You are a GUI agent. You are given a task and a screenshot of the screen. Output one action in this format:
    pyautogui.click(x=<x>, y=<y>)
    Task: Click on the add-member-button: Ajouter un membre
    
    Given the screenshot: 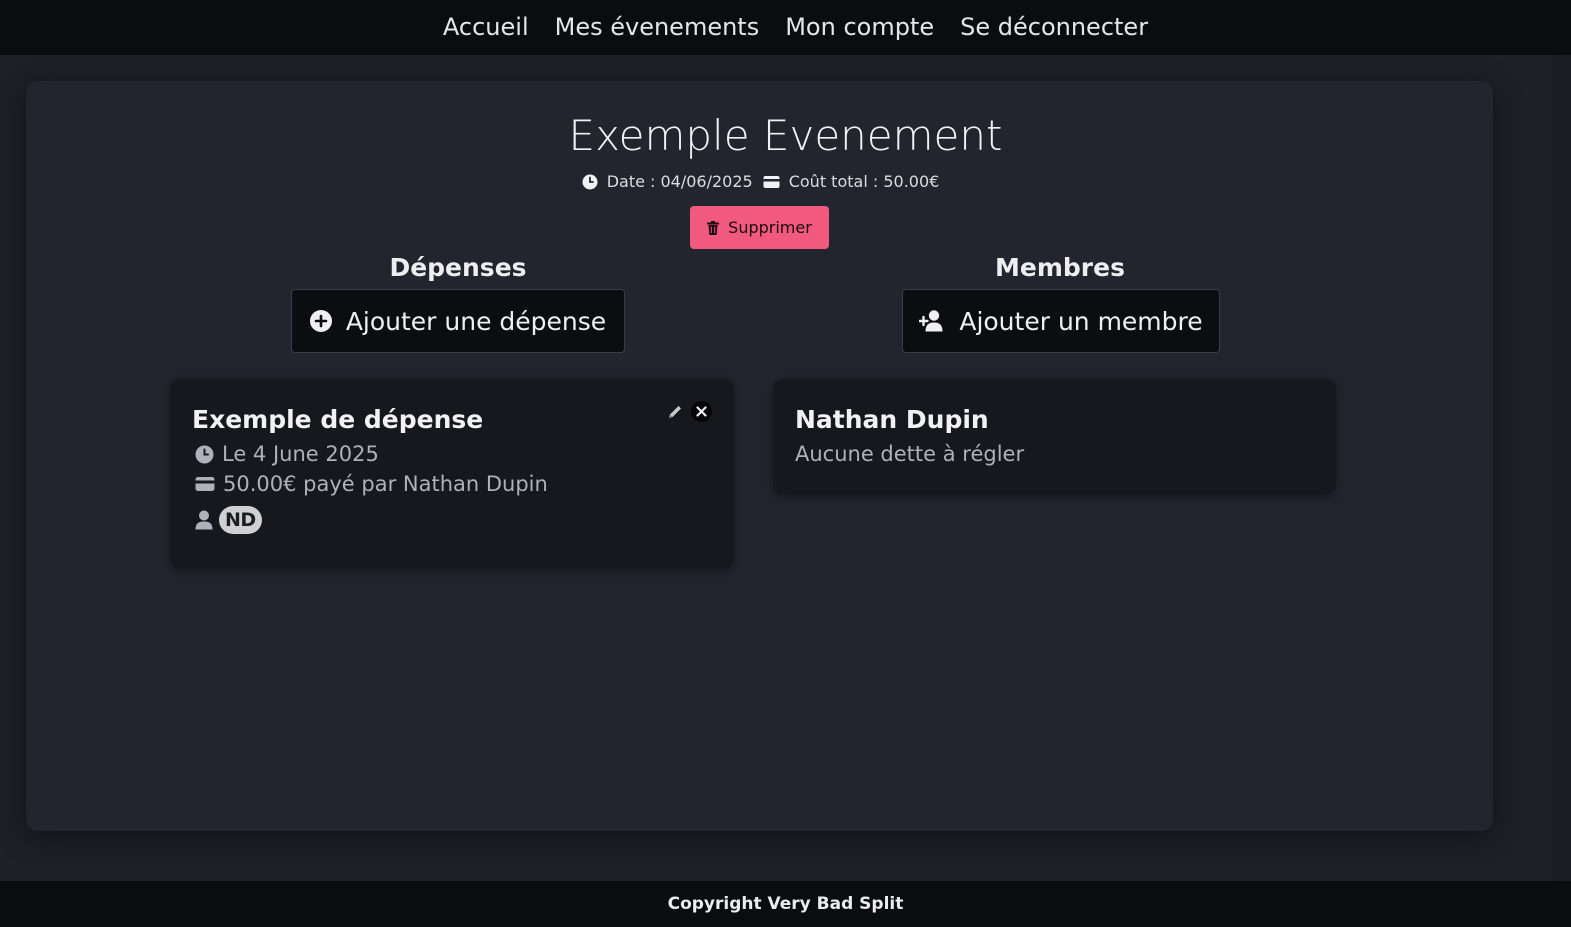 What is the action you would take?
    pyautogui.click(x=1061, y=321)
    